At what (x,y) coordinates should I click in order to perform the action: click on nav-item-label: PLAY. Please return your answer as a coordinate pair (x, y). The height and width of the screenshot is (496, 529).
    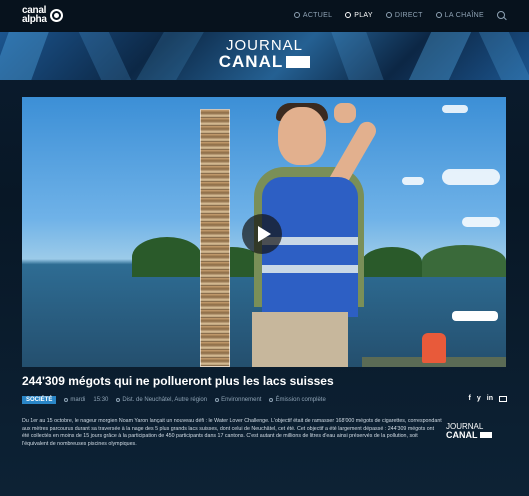
    Looking at the image, I should click on (363, 15).